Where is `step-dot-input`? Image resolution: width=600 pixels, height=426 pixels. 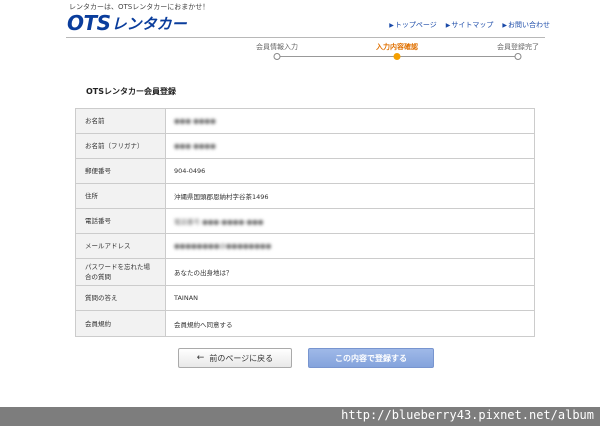
step-dot-input is located at coordinates (277, 56).